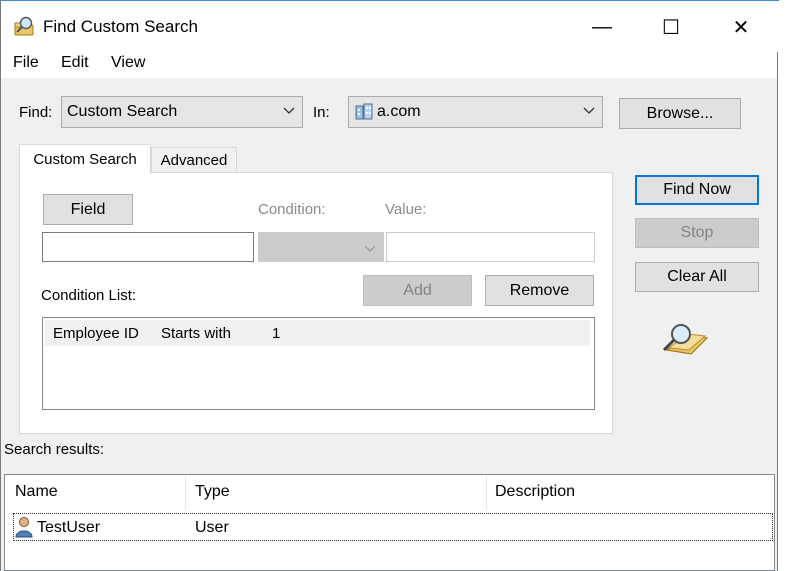  Describe the element at coordinates (671, 27) in the screenshot. I see `maximize-button: ☐` at that location.